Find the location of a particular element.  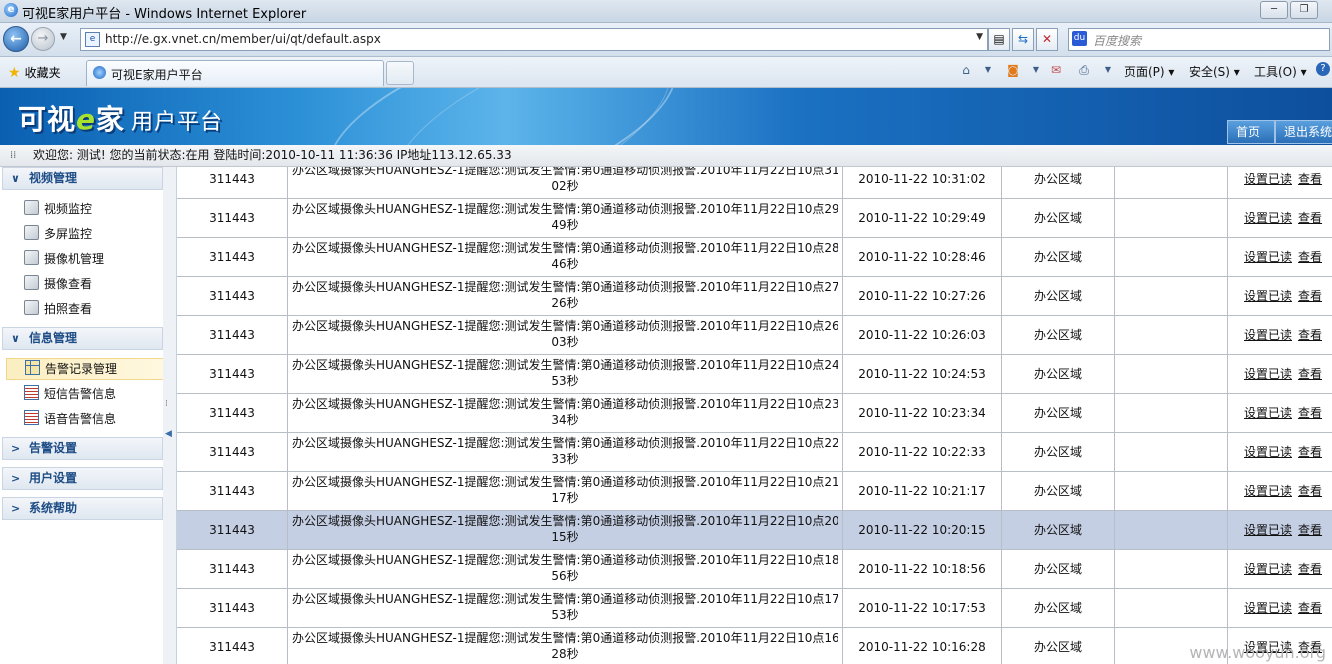

row-message-line2: 02秒 is located at coordinates (565, 186).